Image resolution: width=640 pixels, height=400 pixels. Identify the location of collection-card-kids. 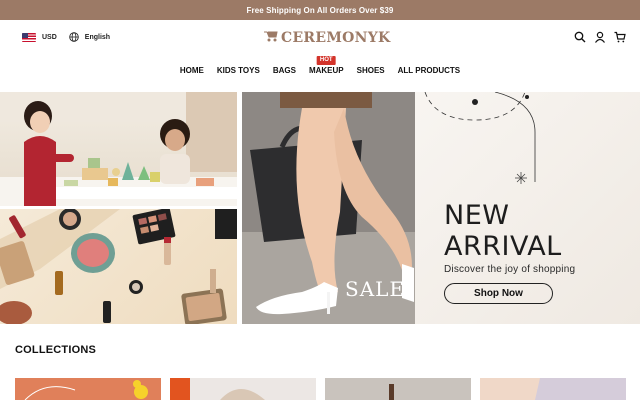
(88, 389).